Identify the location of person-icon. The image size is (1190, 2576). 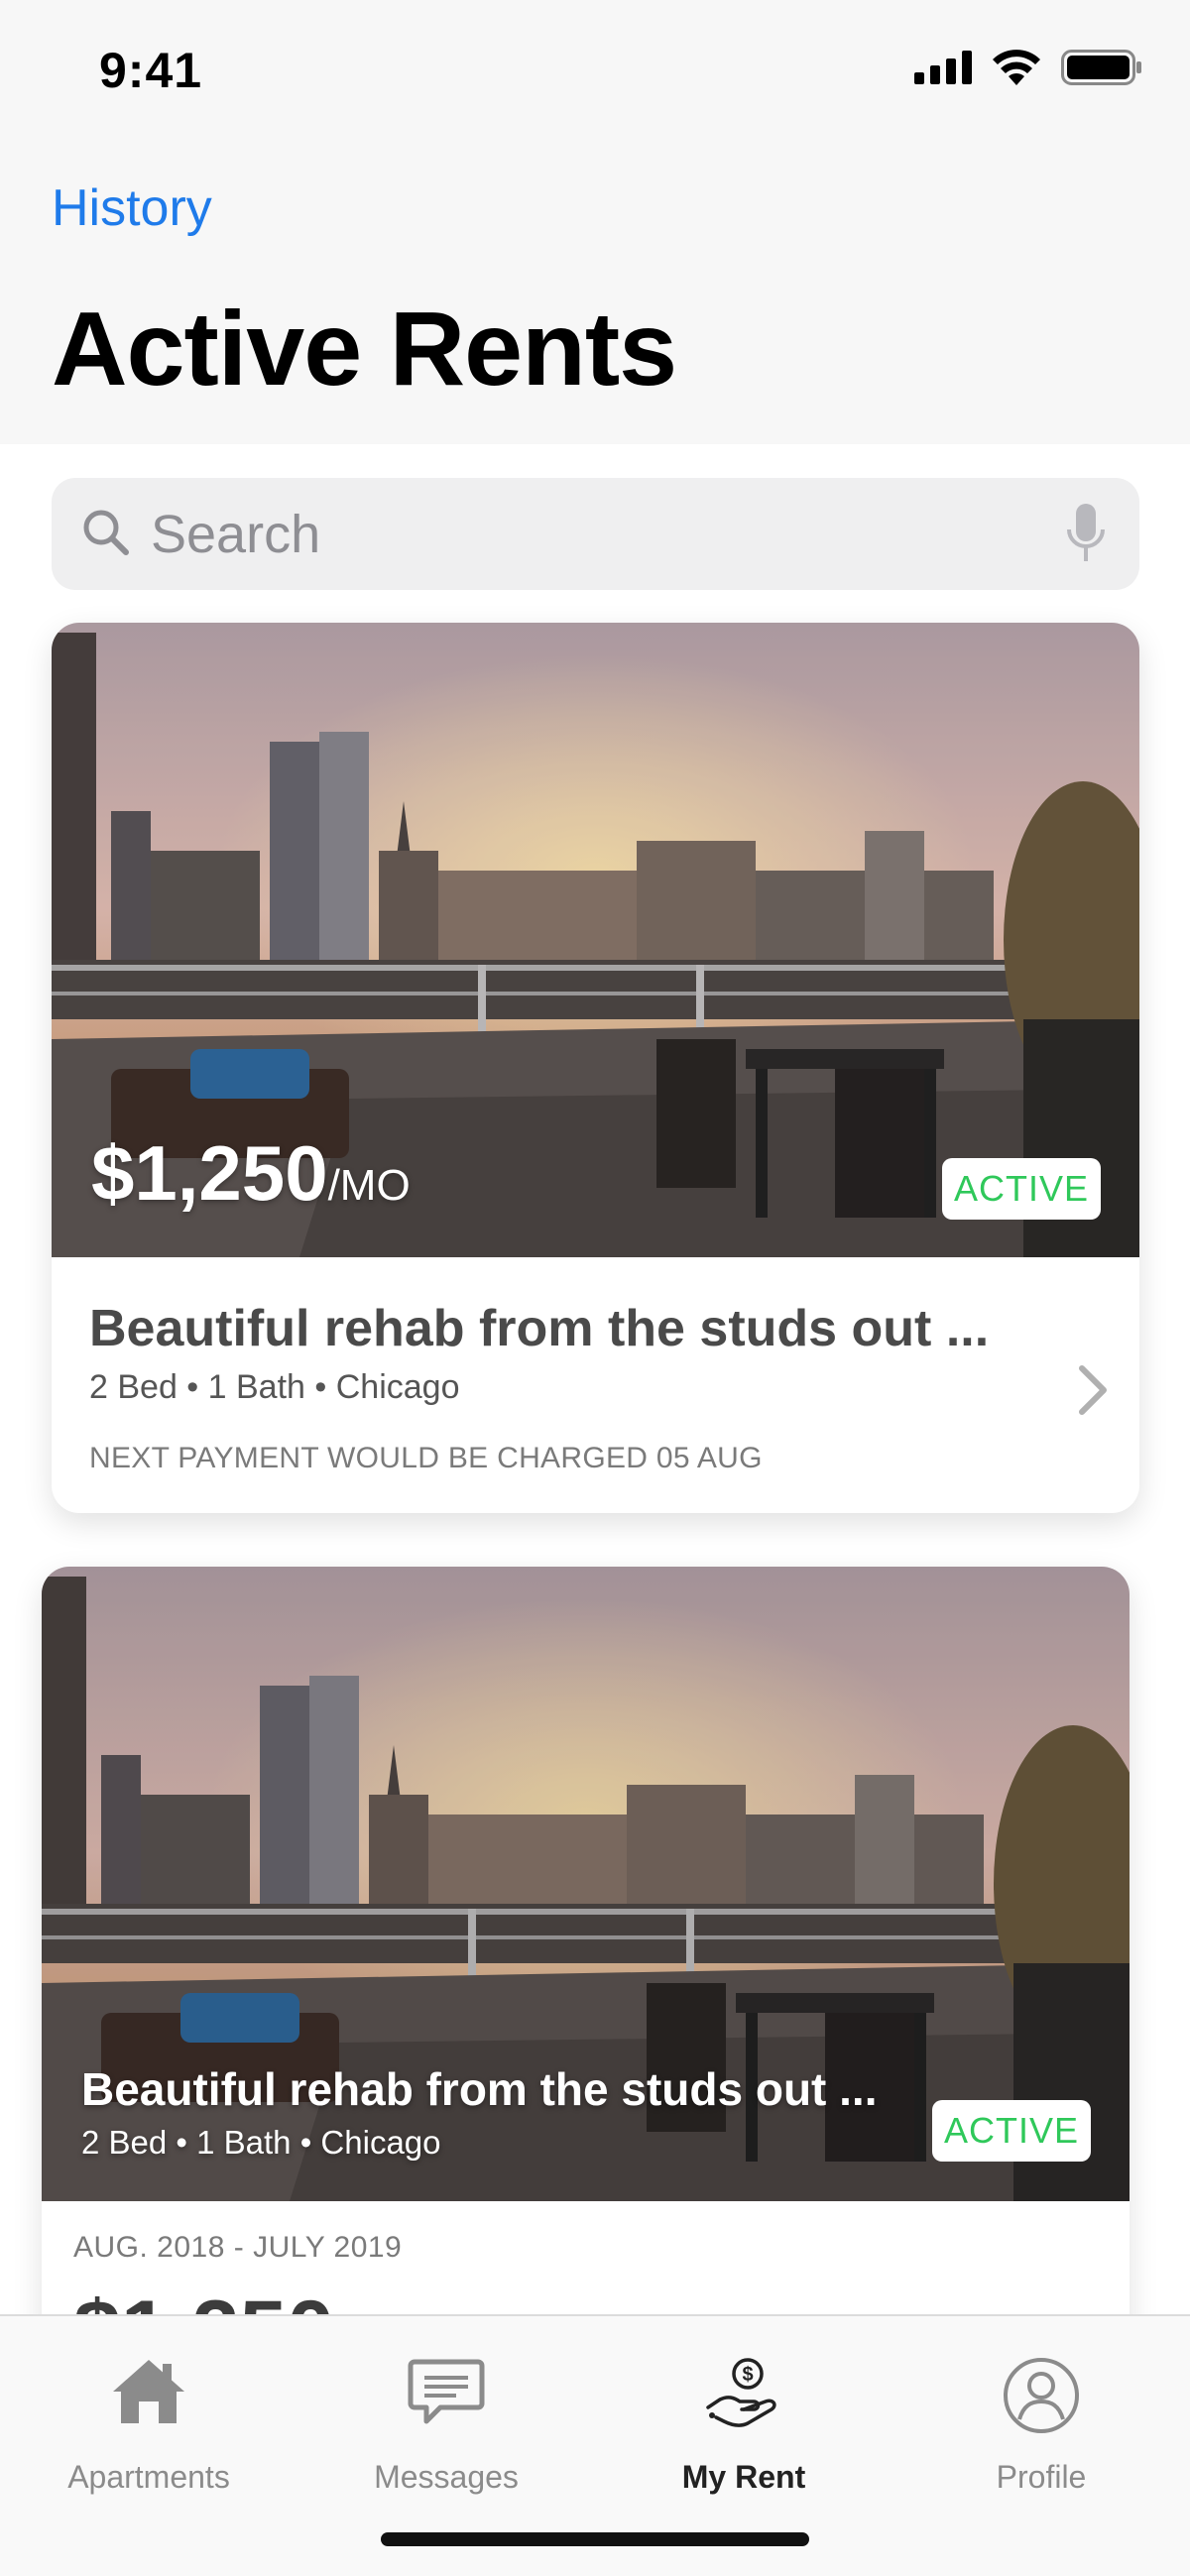
(1041, 2395).